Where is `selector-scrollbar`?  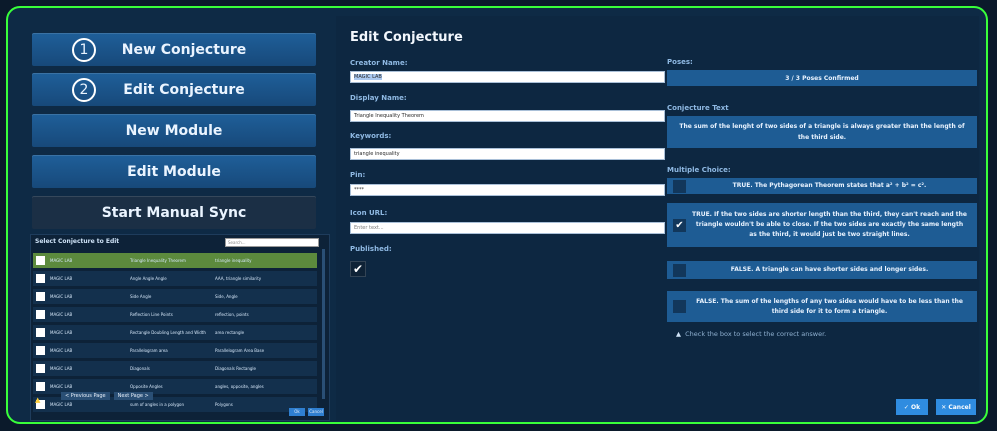
selector-scrollbar is located at coordinates (323, 324).